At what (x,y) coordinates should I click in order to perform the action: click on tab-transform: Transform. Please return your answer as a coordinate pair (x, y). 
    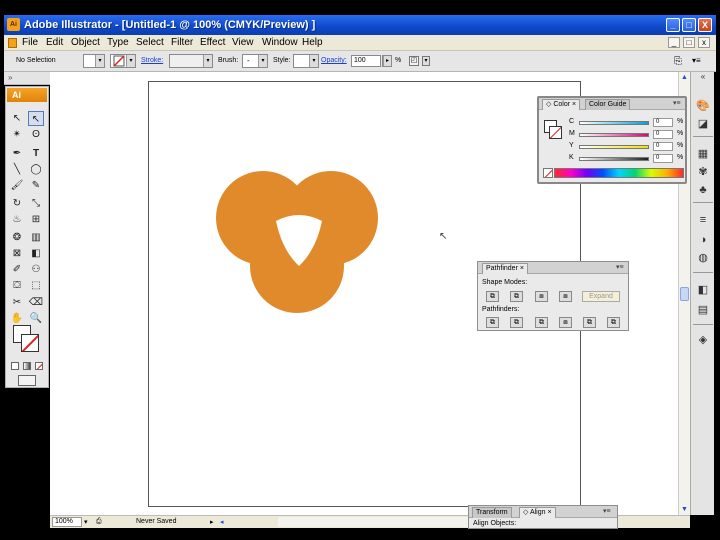
    Looking at the image, I should click on (492, 512).